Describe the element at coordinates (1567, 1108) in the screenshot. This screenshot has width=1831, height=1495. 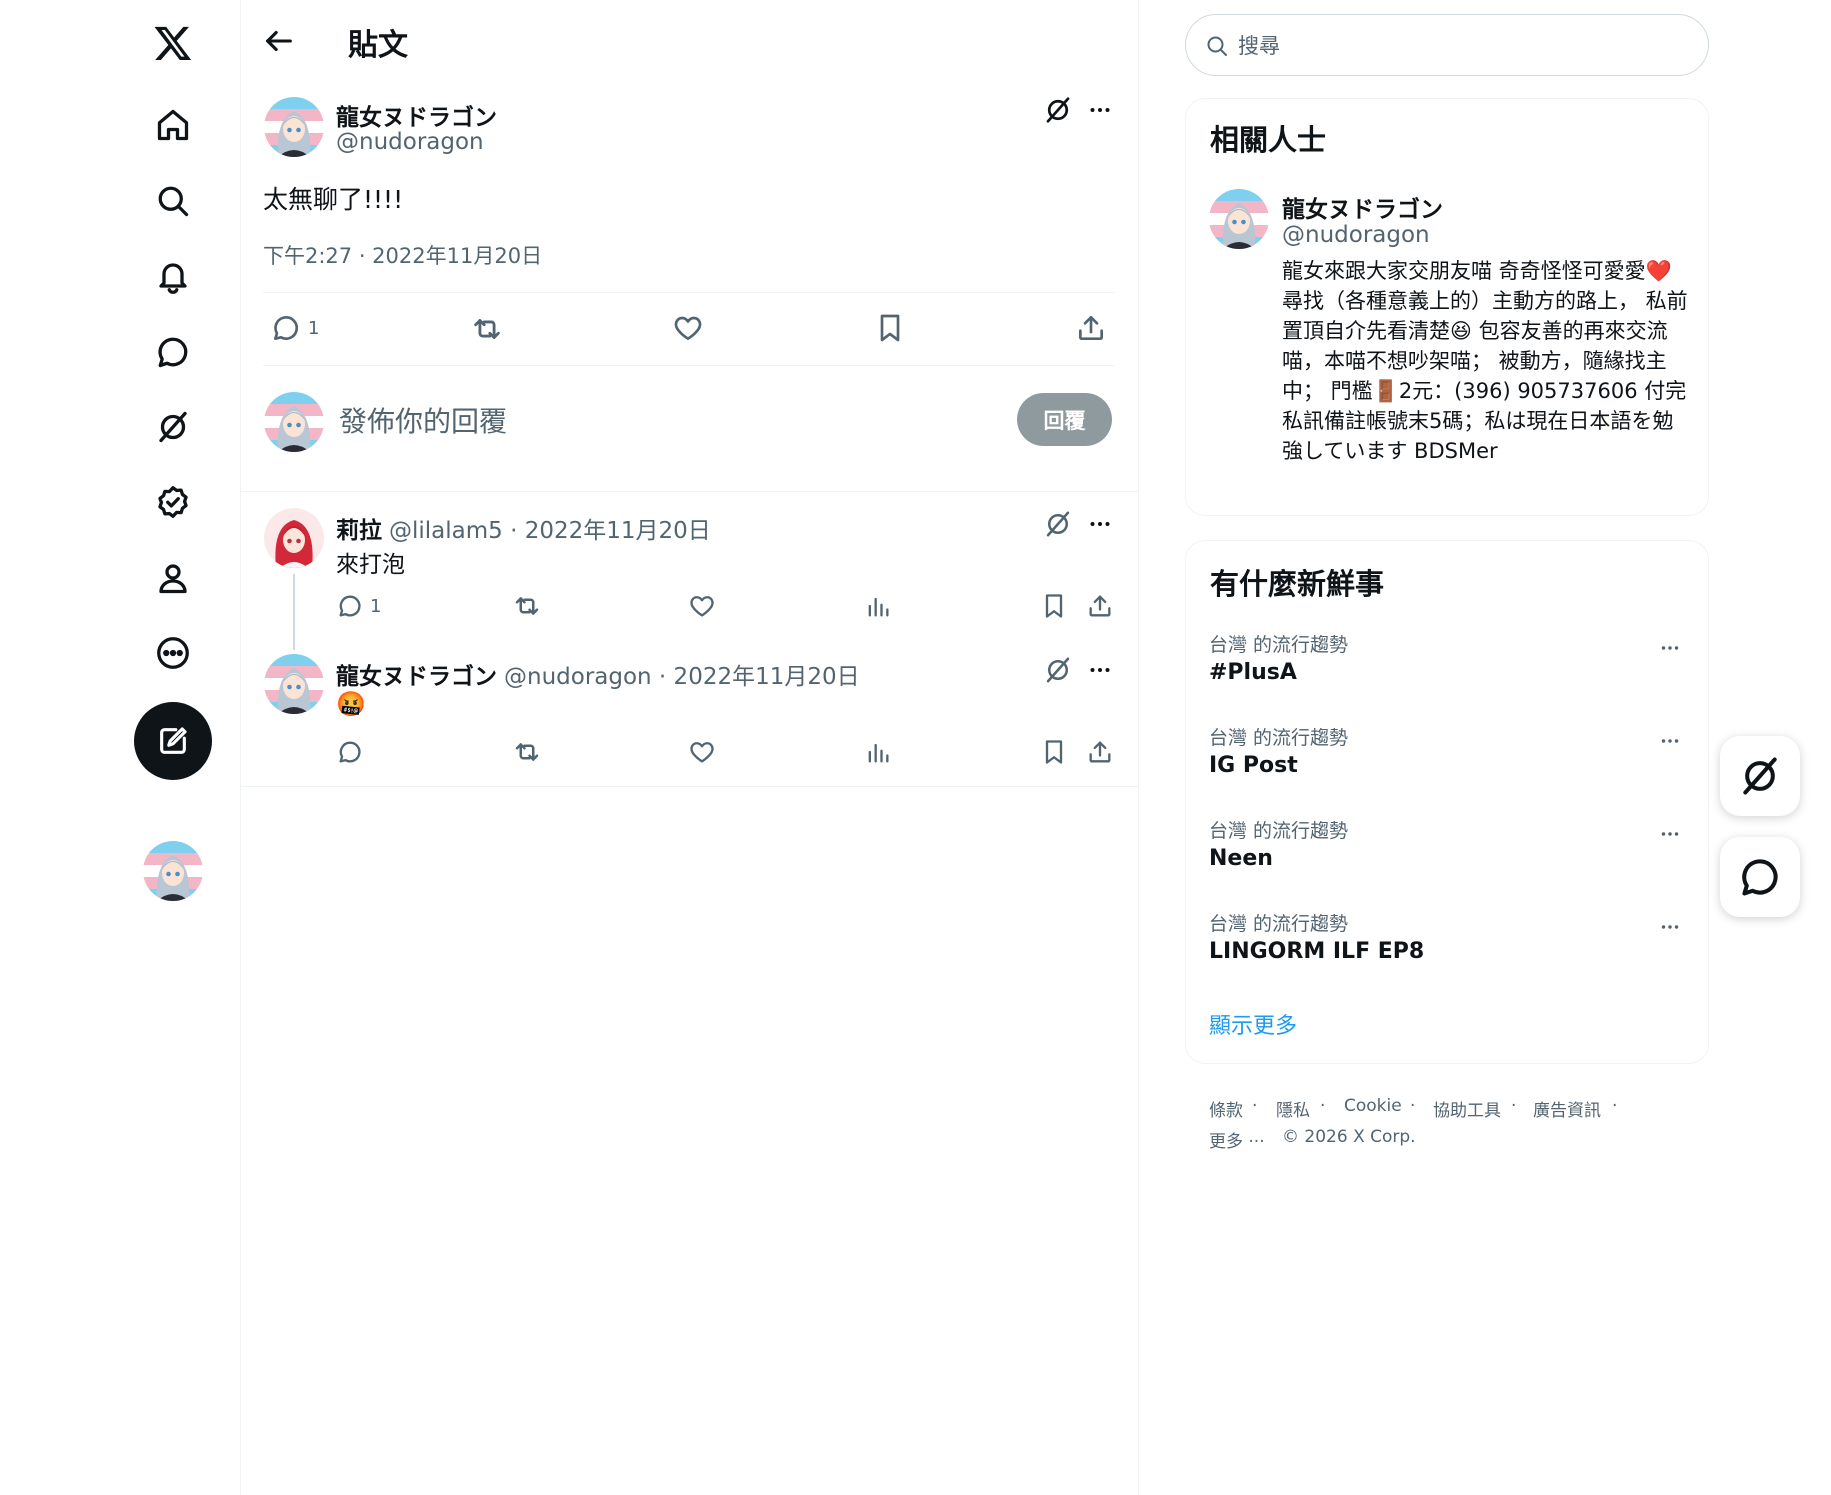
I see `footer-link-ads: 廣告資訊` at that location.